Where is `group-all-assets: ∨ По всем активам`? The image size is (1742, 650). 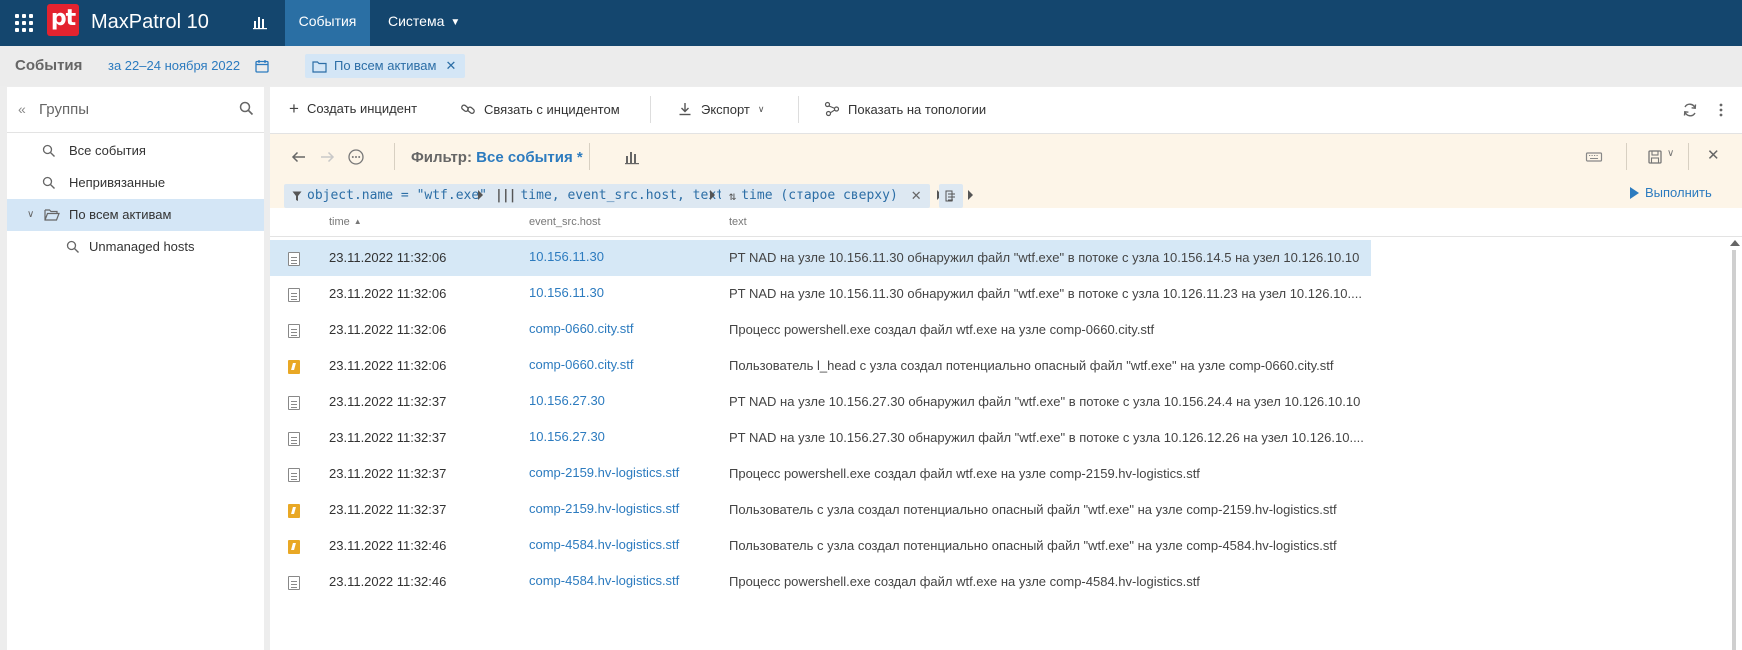 group-all-assets: ∨ По всем активам is located at coordinates (135, 215).